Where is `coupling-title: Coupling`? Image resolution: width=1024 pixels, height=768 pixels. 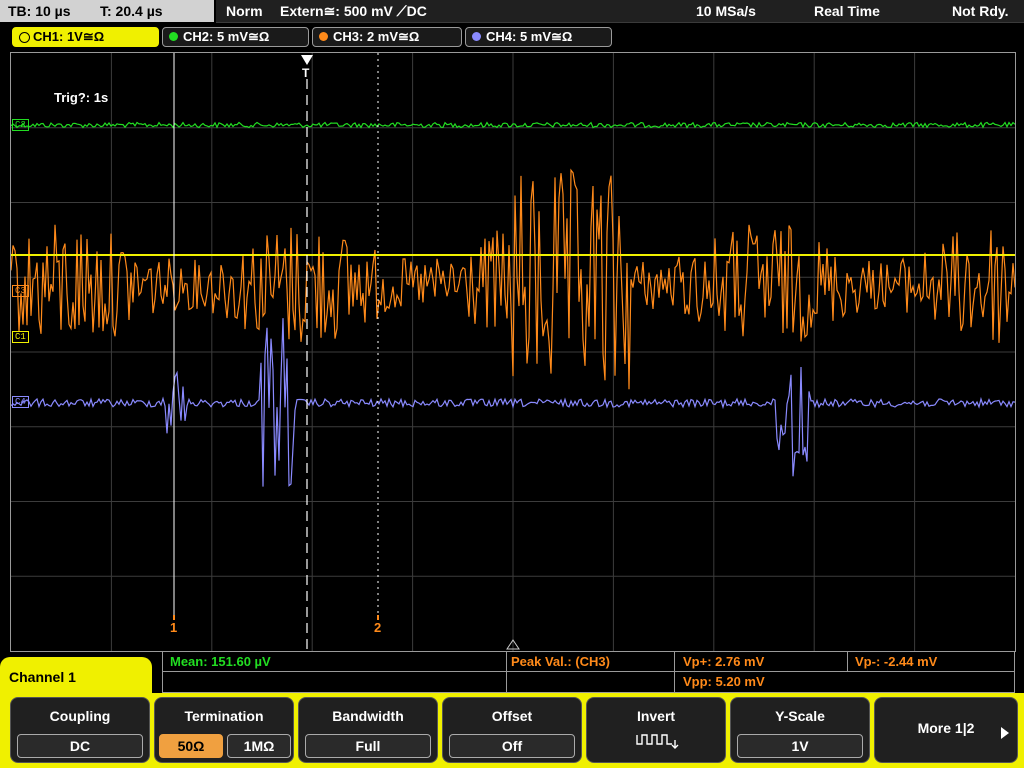 coupling-title: Coupling is located at coordinates (80, 716).